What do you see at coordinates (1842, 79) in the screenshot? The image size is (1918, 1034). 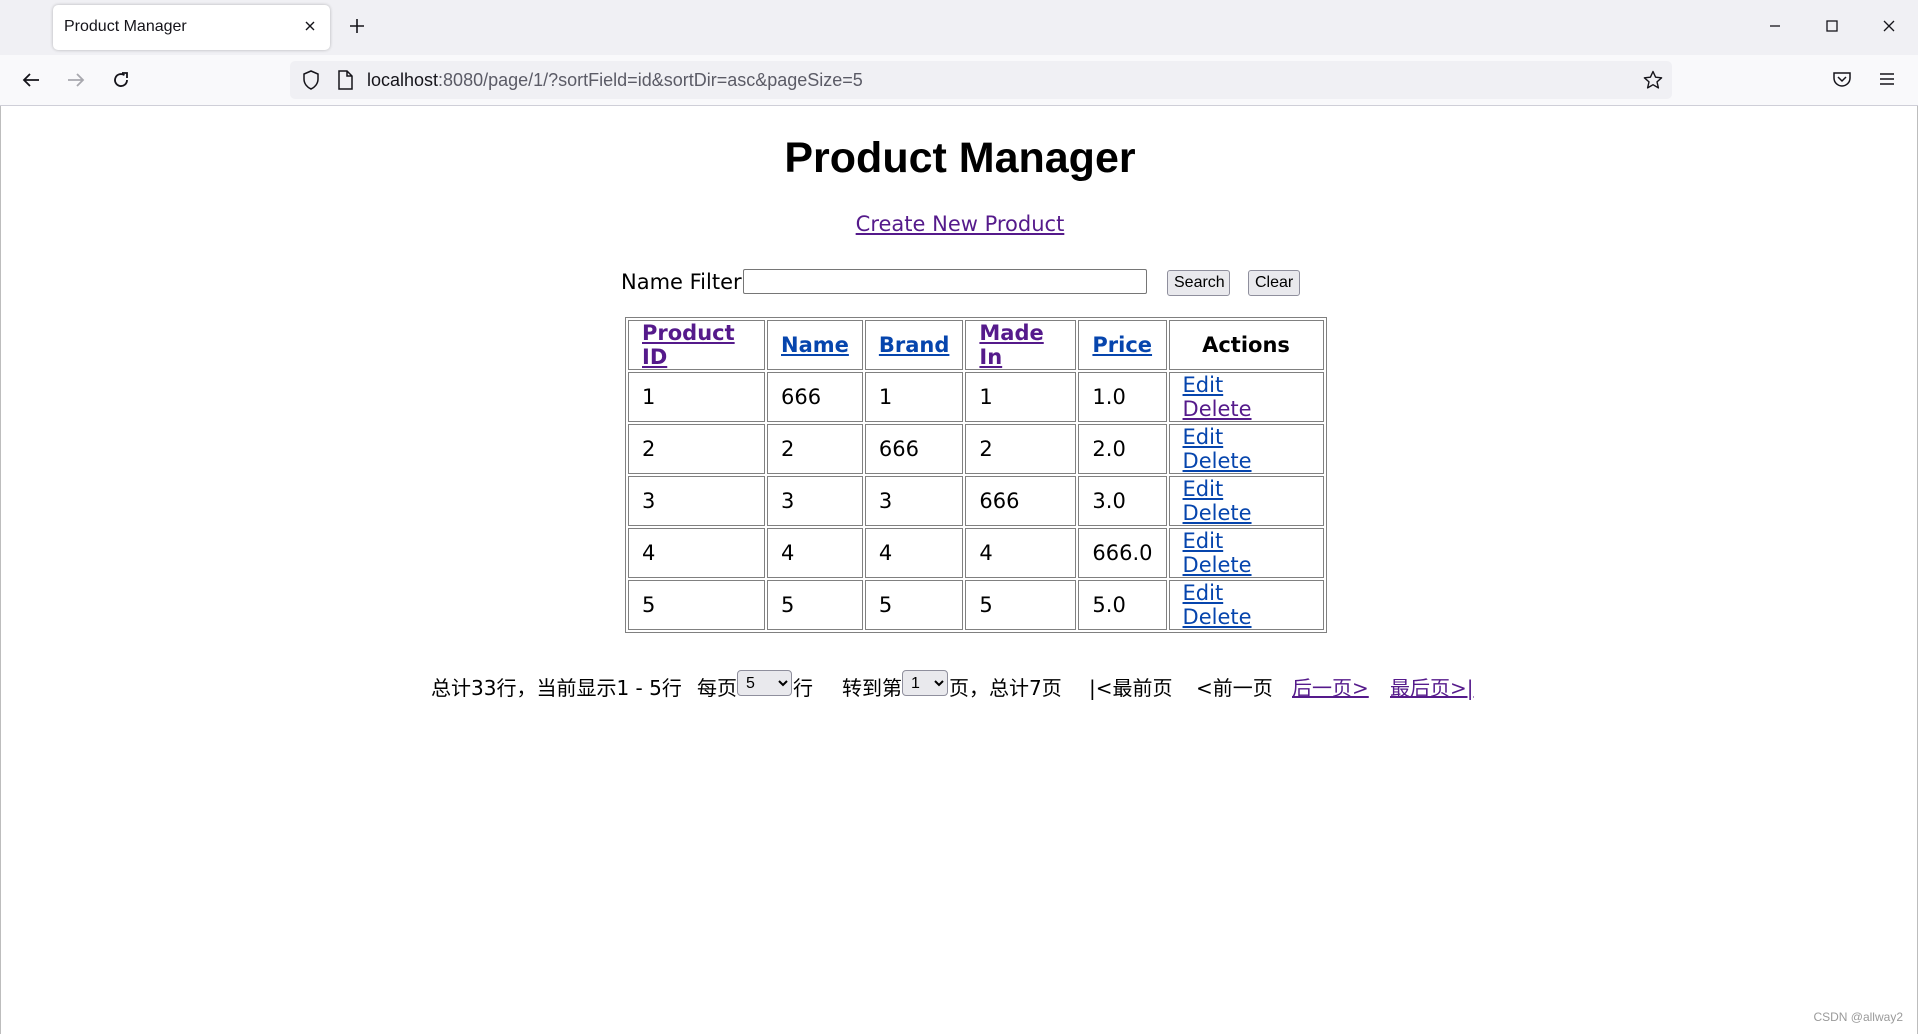 I see `pocket-icon` at bounding box center [1842, 79].